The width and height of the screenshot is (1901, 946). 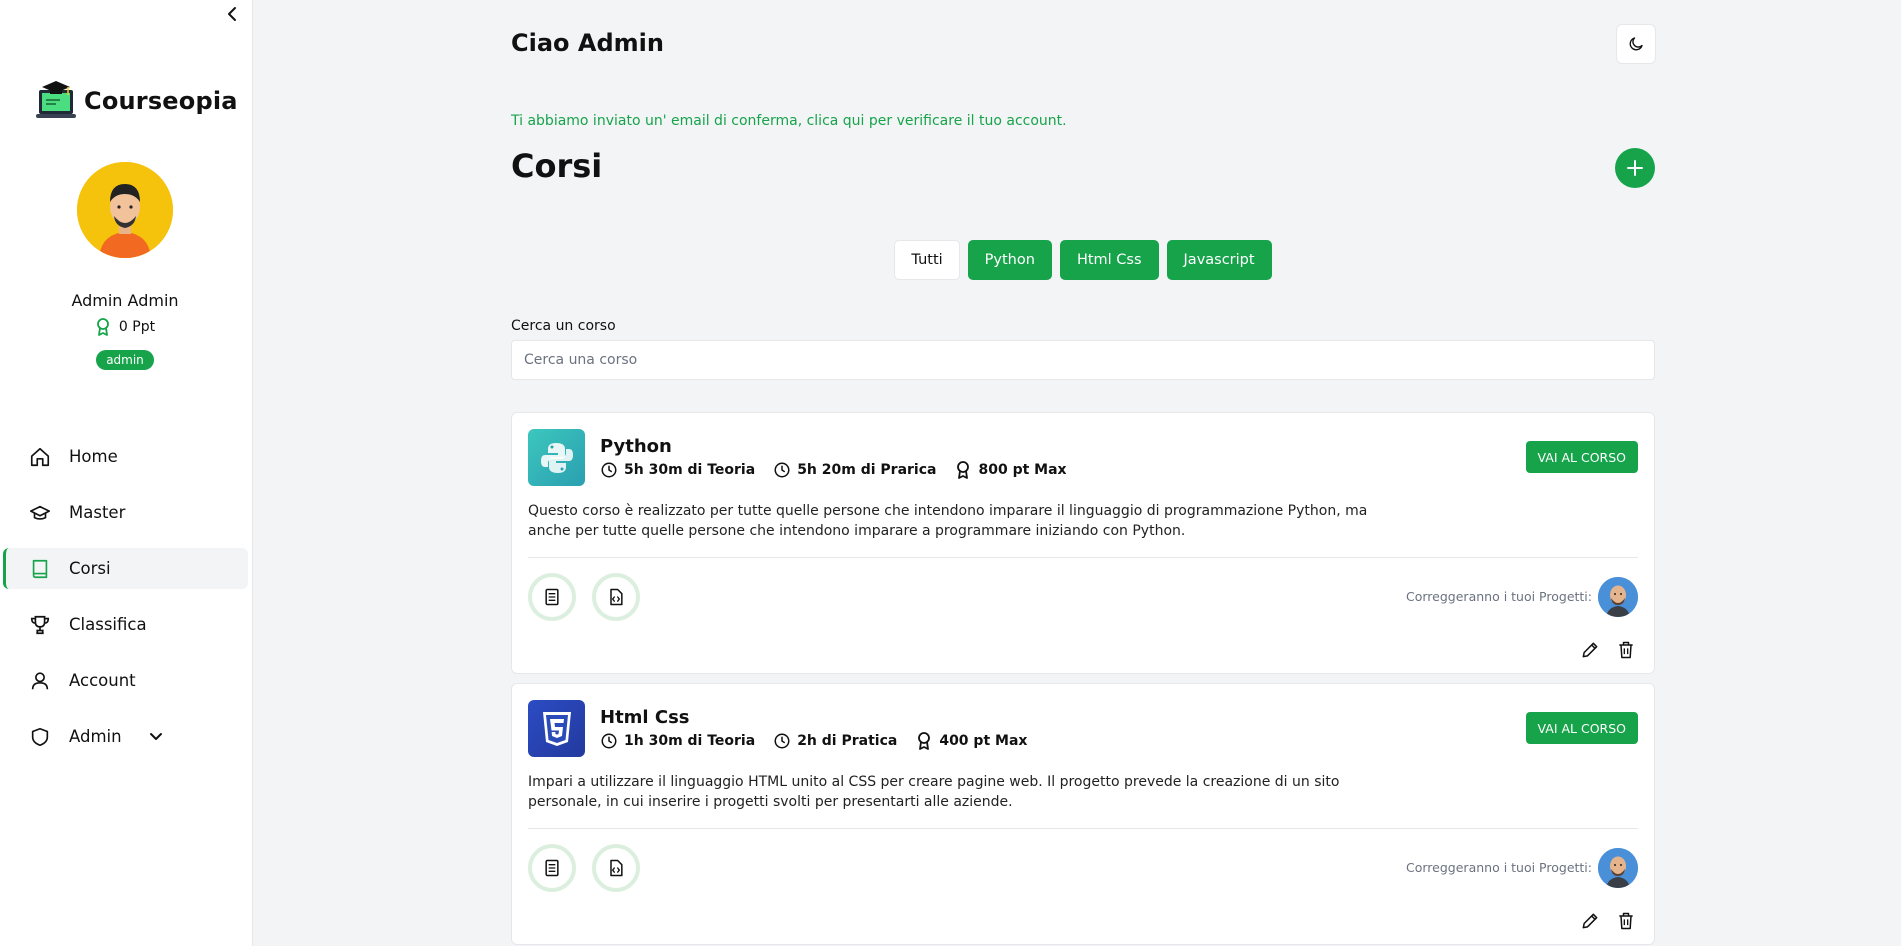 I want to click on course-filters: Tutti Python Html Css Javascript, so click(x=1083, y=260).